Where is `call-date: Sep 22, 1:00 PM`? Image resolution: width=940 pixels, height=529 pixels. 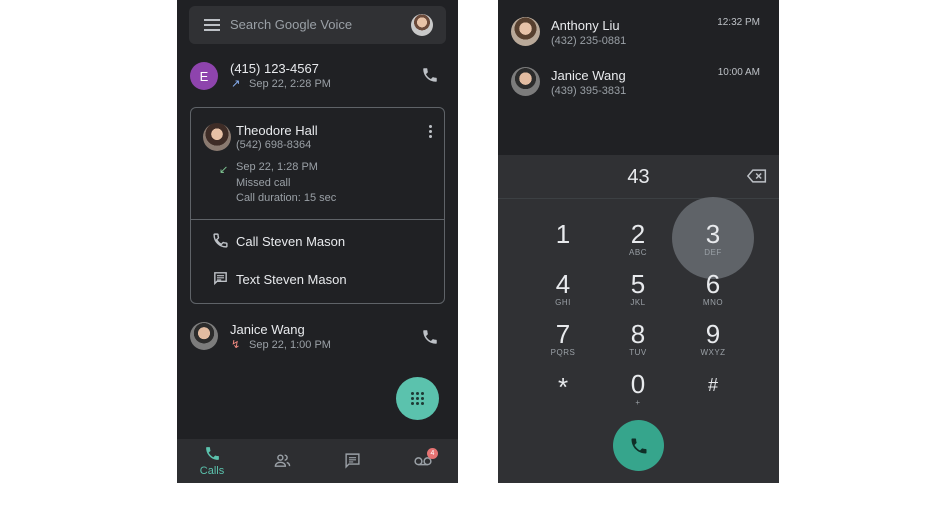 call-date: Sep 22, 1:00 PM is located at coordinates (290, 345).